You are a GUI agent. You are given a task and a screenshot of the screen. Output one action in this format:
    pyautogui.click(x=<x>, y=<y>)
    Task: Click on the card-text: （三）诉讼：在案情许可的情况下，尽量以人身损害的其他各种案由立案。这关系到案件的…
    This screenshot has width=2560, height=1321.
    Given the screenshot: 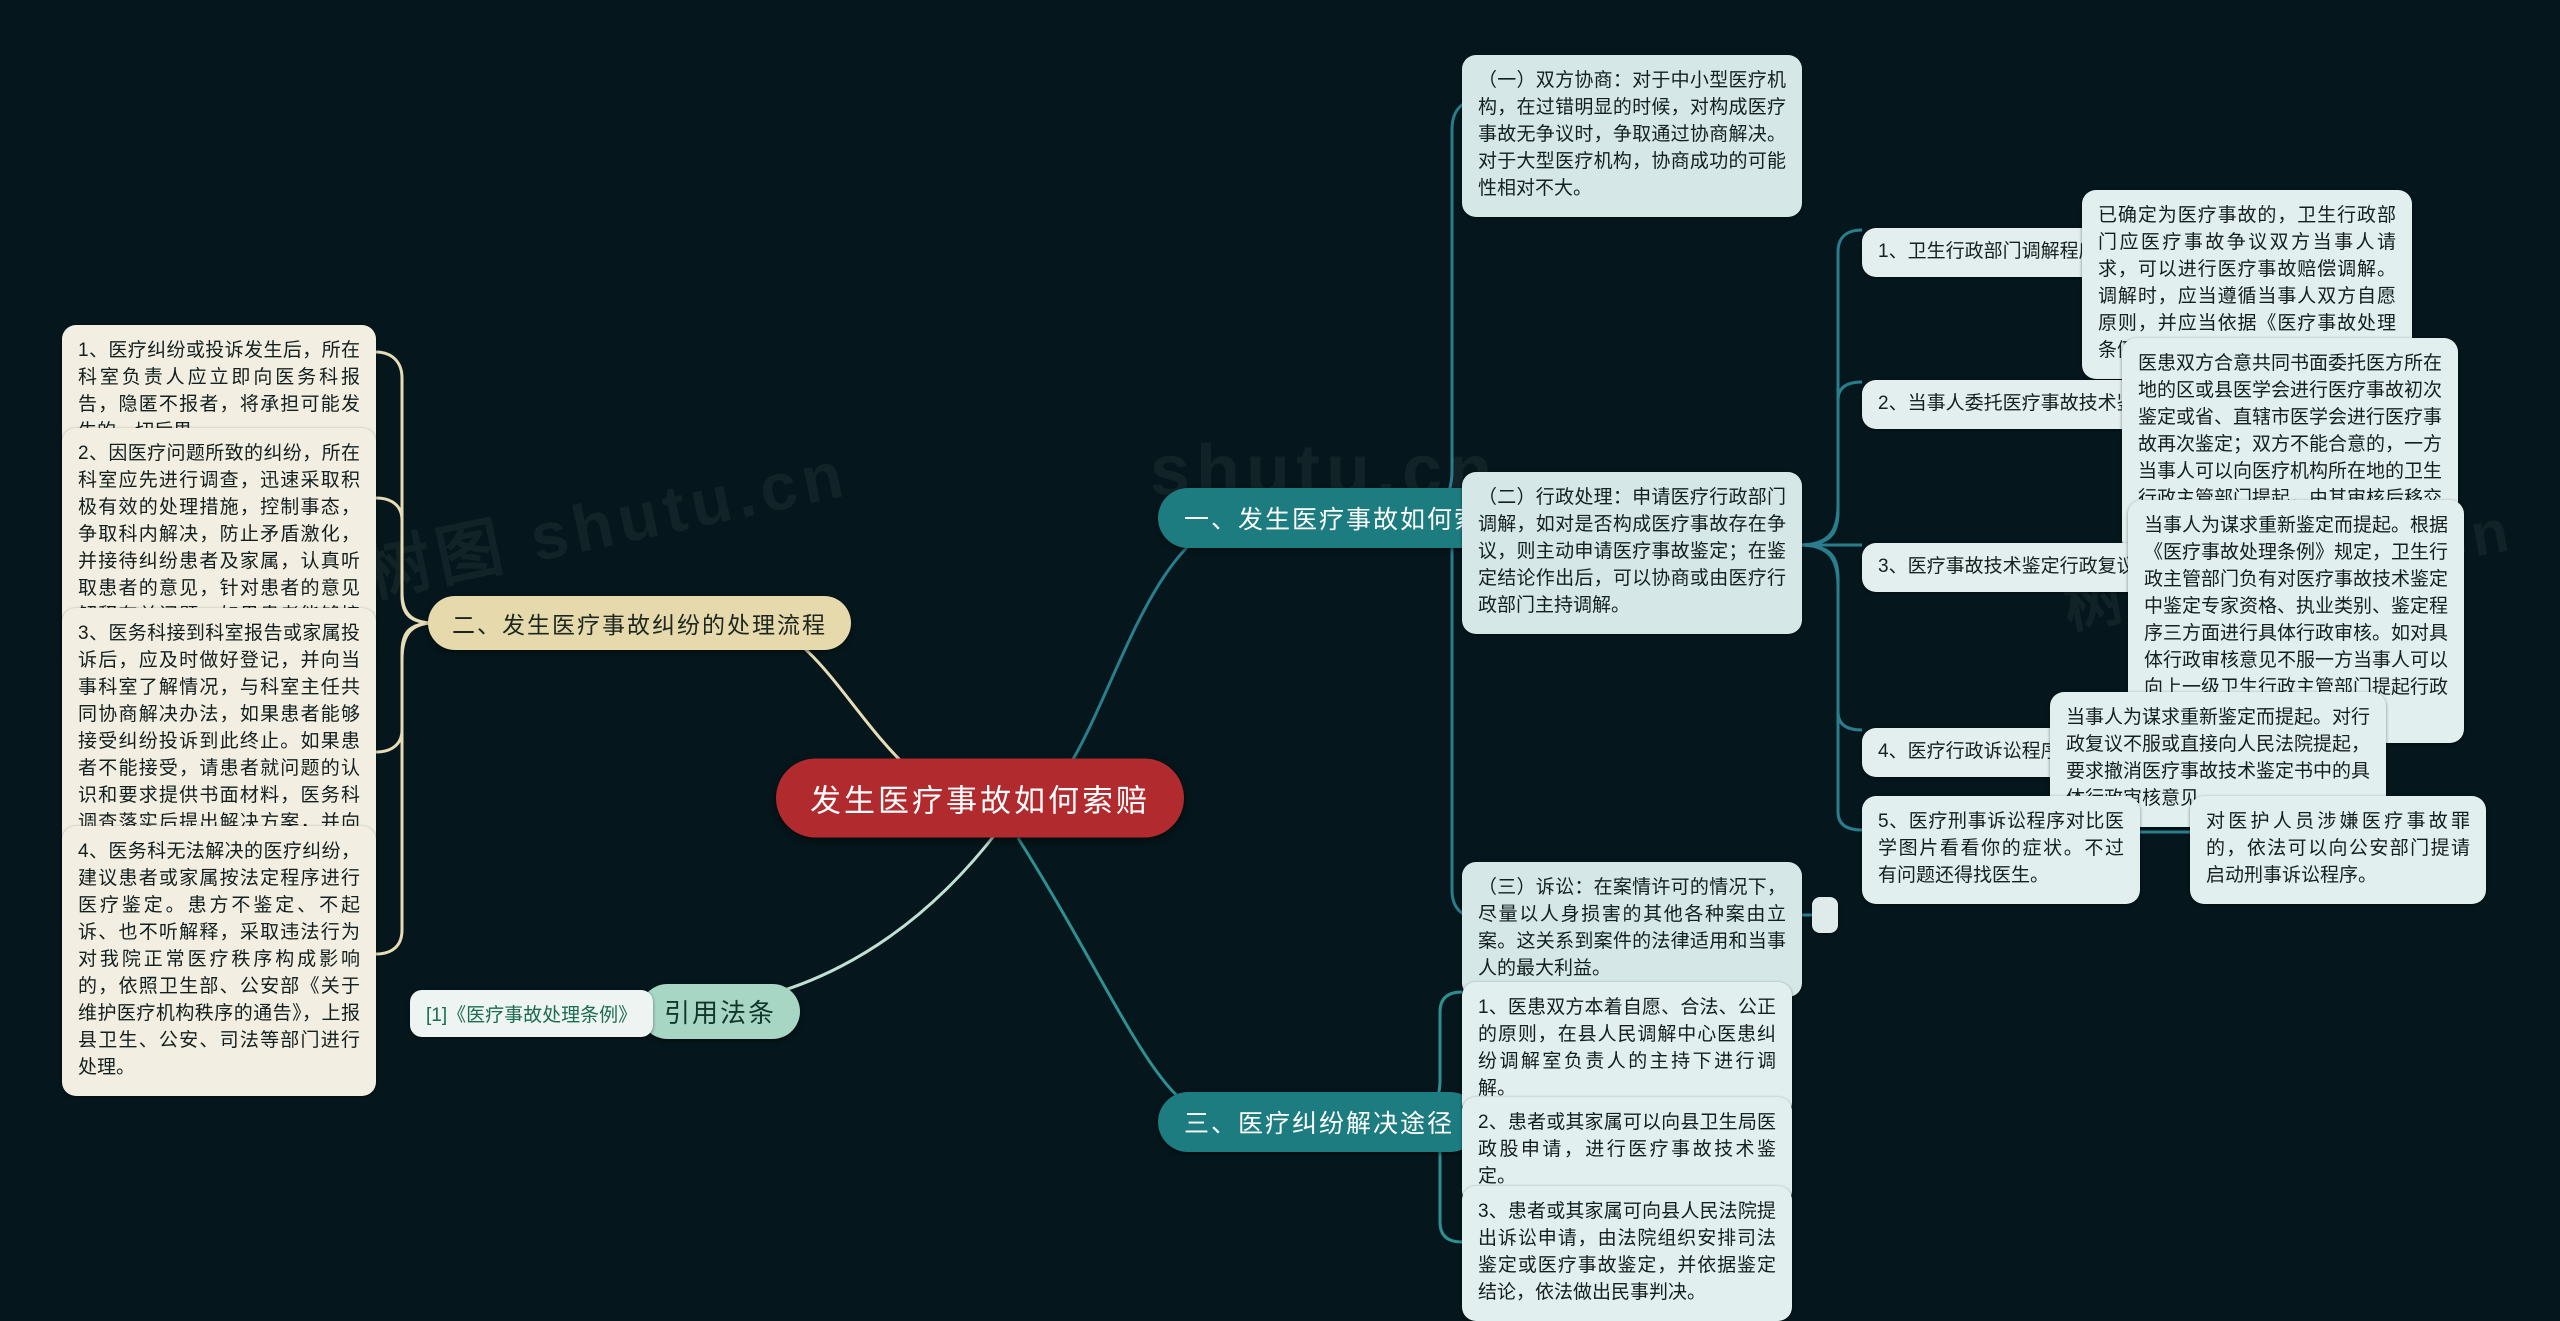 What is the action you would take?
    pyautogui.click(x=1632, y=929)
    